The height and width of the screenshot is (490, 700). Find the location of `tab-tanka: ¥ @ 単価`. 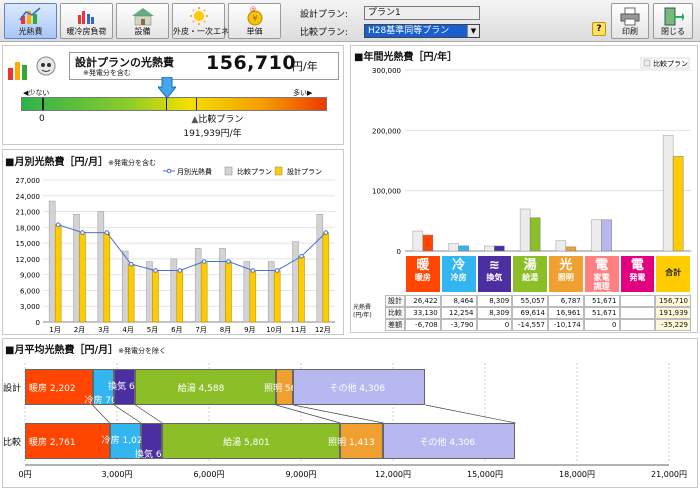

tab-tanka: ¥ @ 単価 is located at coordinates (254, 21).